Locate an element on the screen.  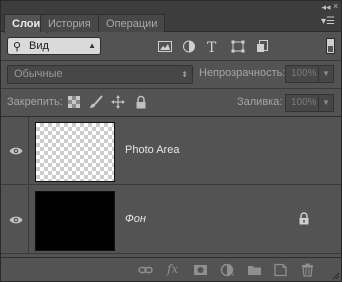
shape-filter-icon is located at coordinates (238, 46).